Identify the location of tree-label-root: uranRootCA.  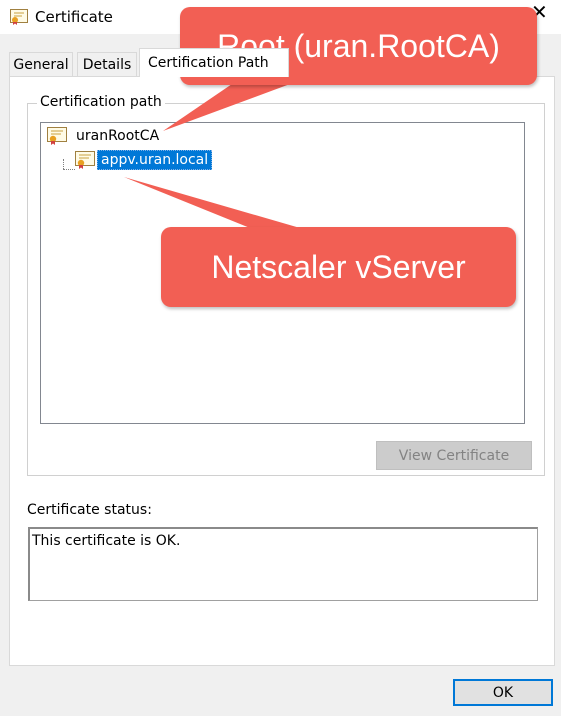
(118, 136).